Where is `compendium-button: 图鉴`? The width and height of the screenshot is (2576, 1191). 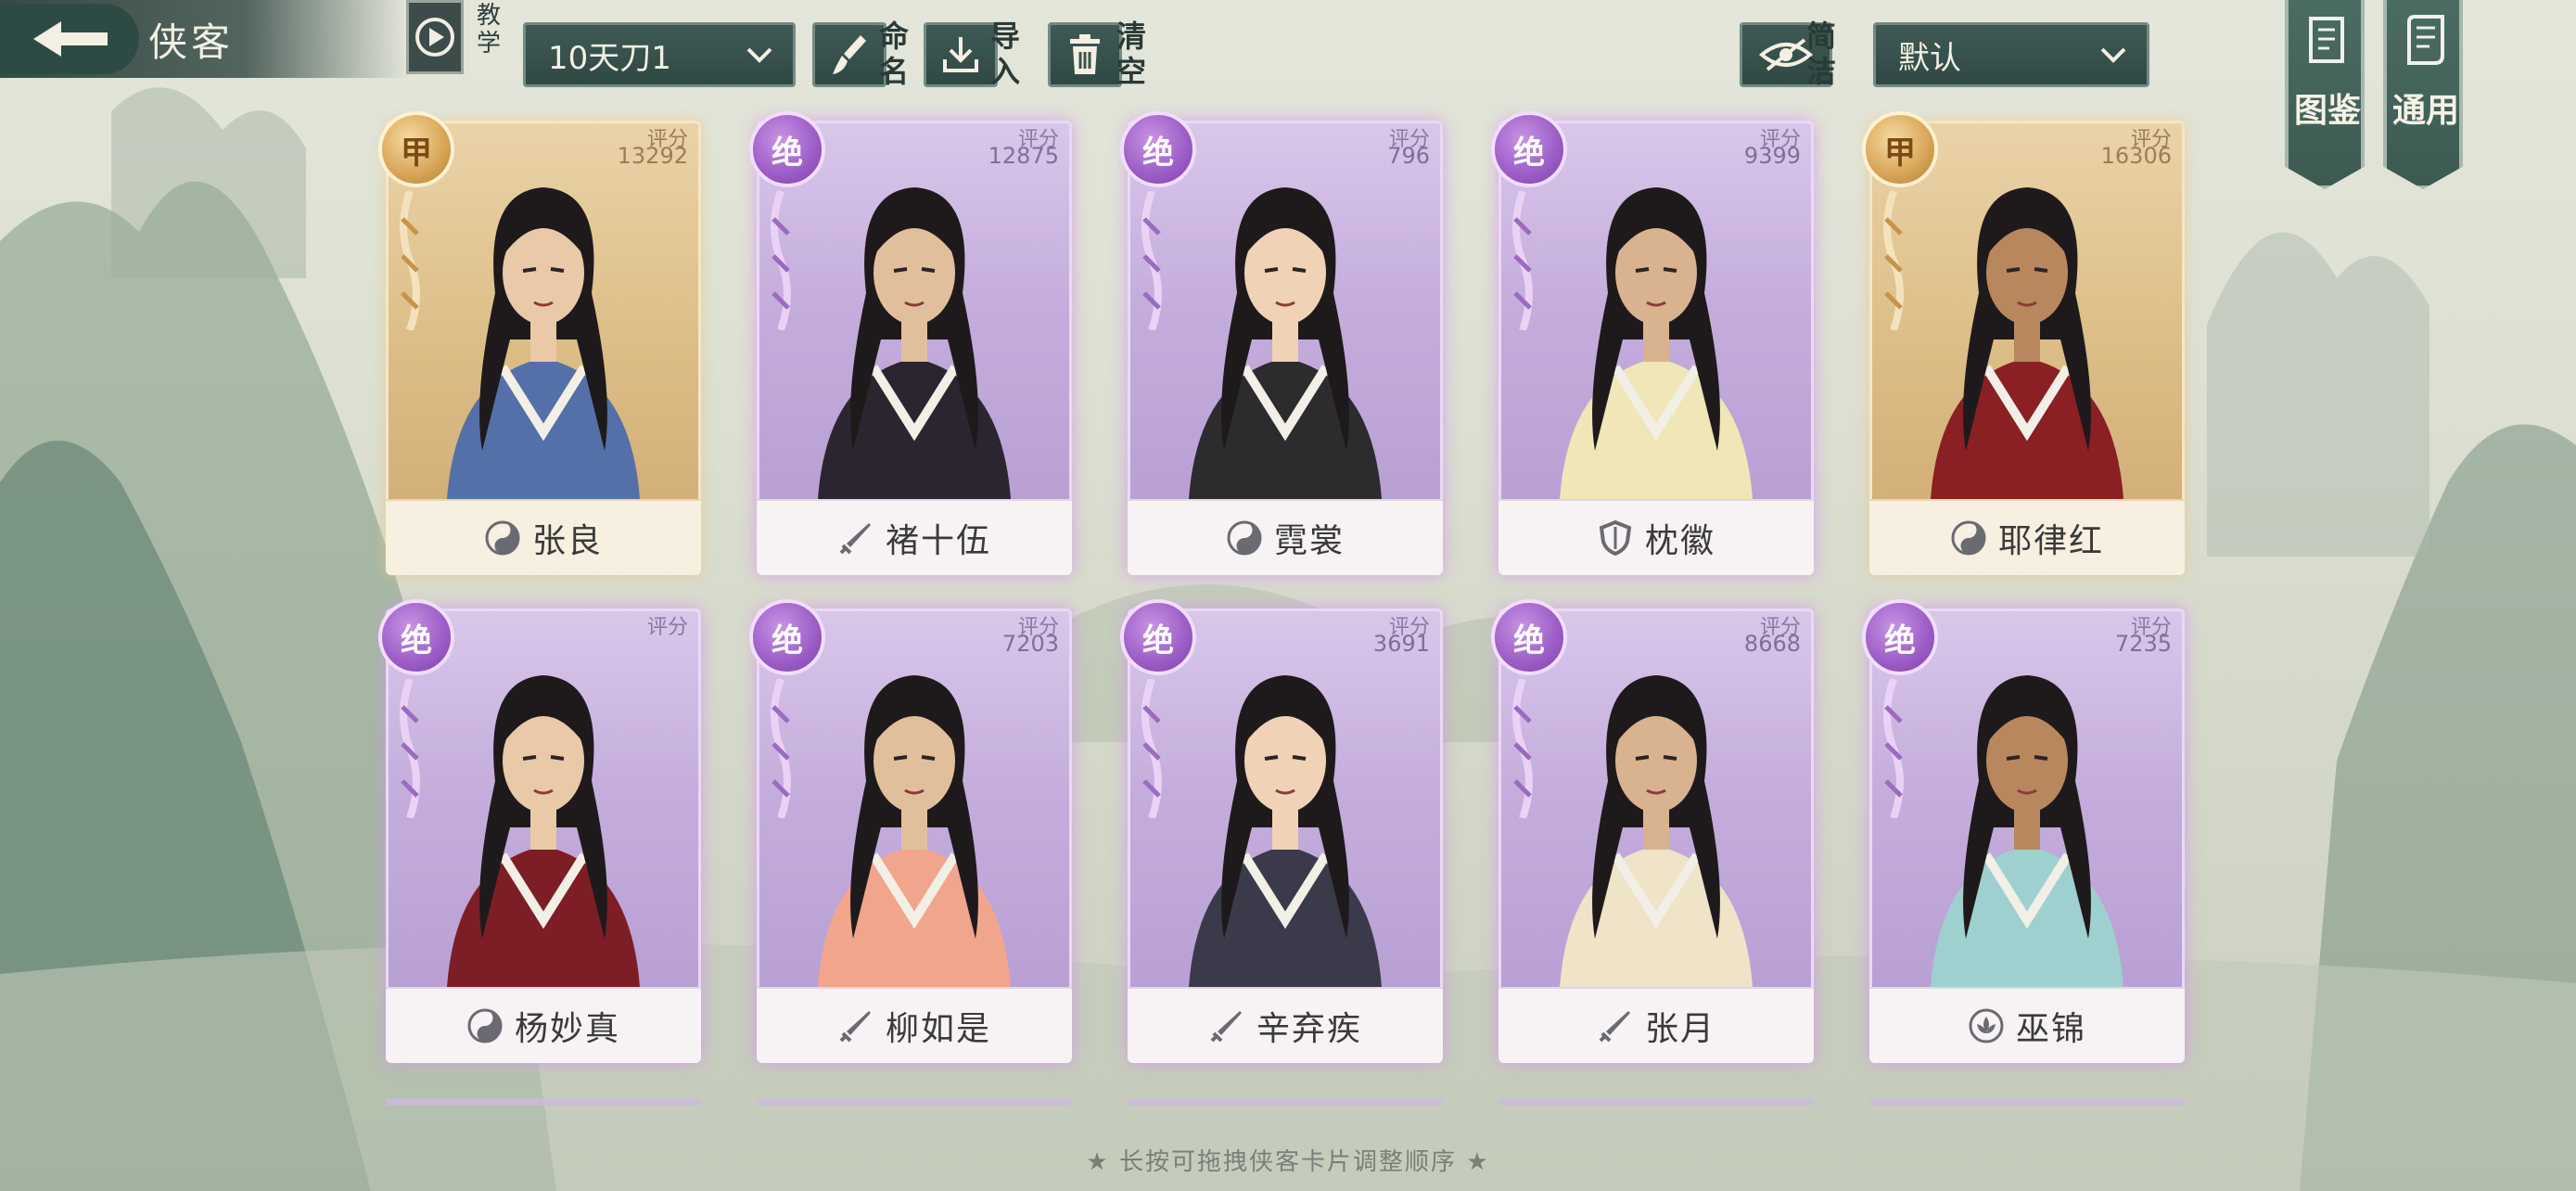 compendium-button: 图鉴 is located at coordinates (2325, 95).